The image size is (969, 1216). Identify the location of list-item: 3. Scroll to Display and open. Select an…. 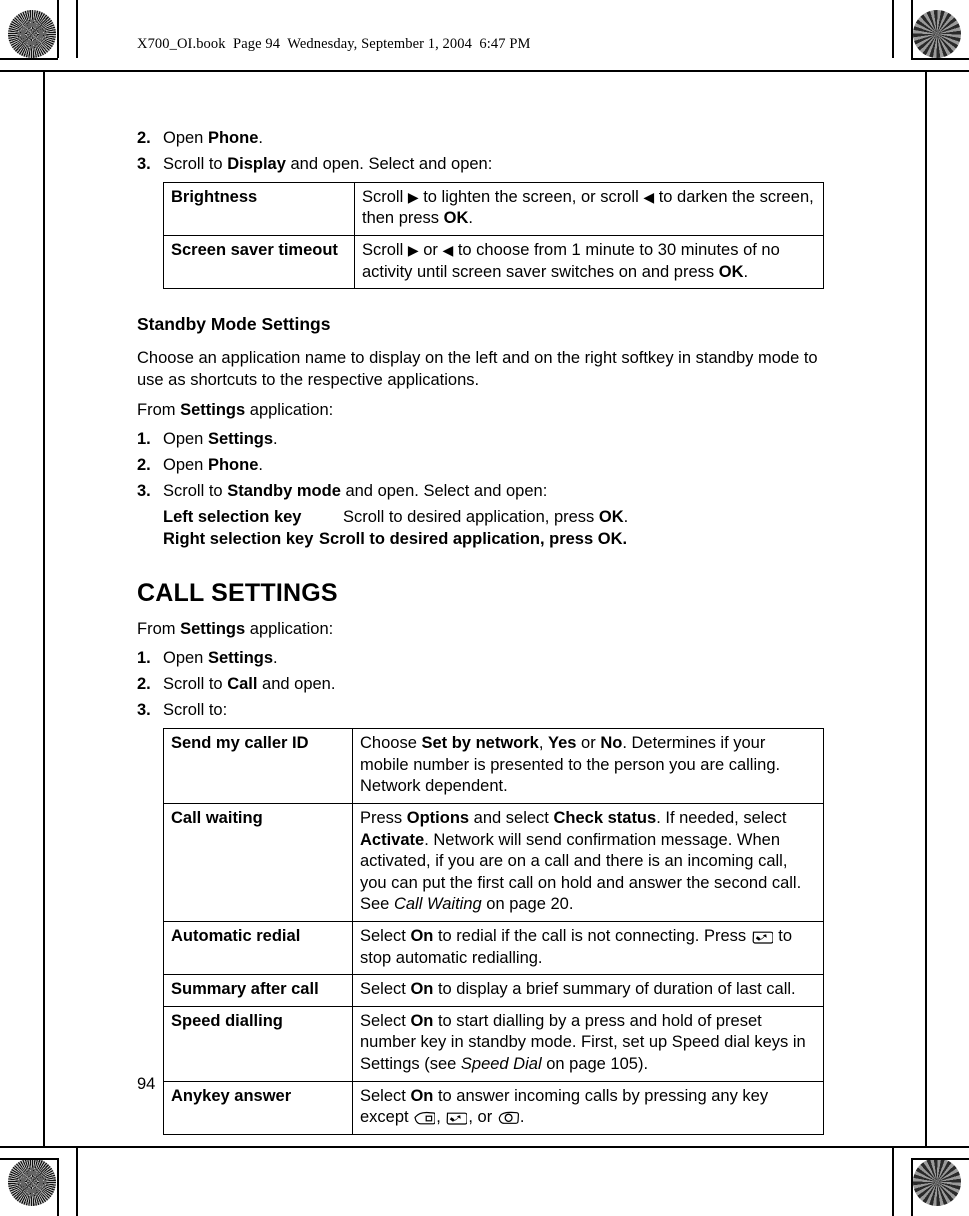
(482, 165).